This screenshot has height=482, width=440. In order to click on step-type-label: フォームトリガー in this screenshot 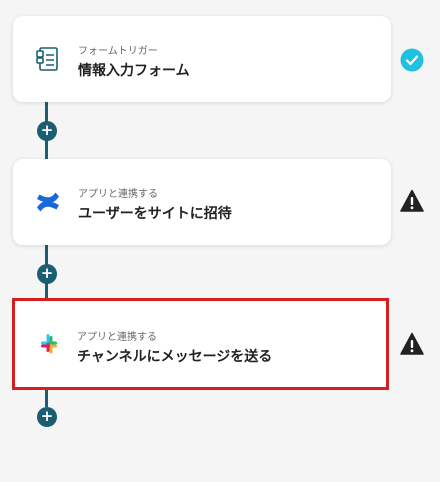, I will do `click(118, 51)`.